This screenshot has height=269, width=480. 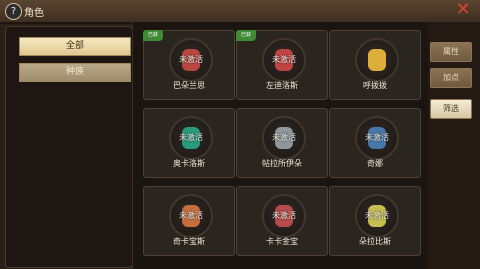 I want to click on tab-all: 全部, so click(x=75, y=46).